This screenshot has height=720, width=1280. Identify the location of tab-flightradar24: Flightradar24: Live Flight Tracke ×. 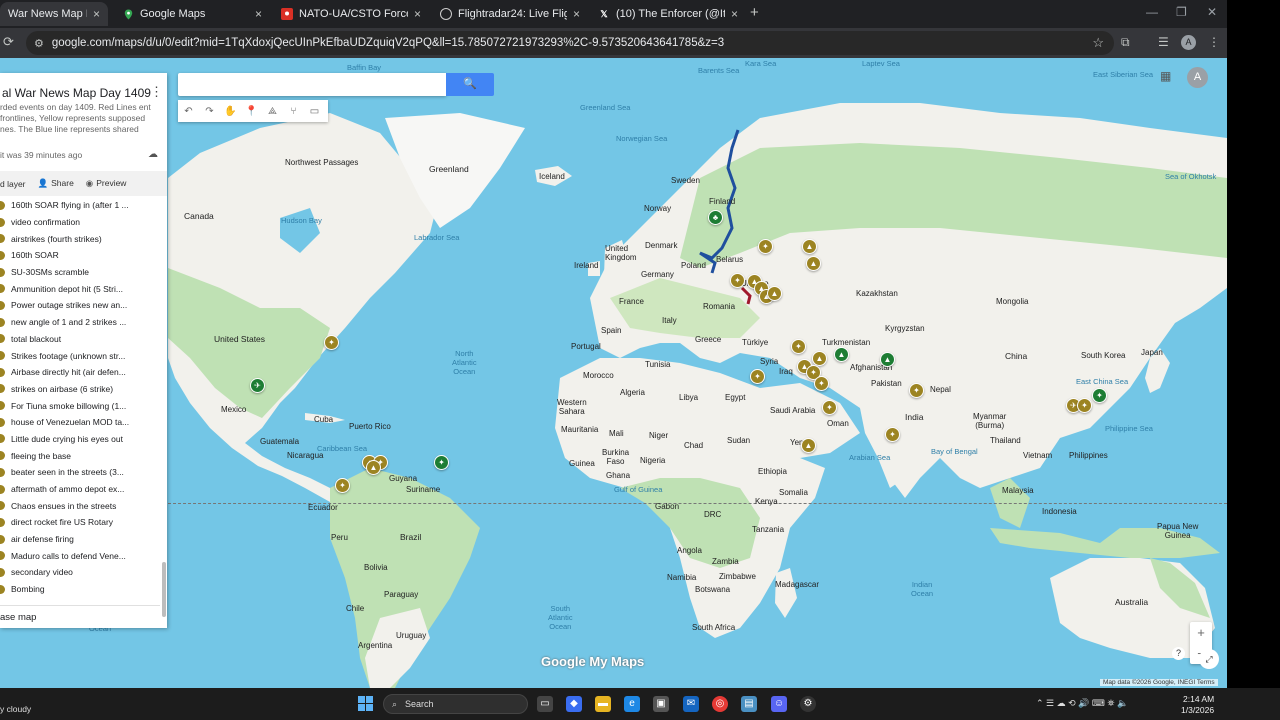
(510, 14).